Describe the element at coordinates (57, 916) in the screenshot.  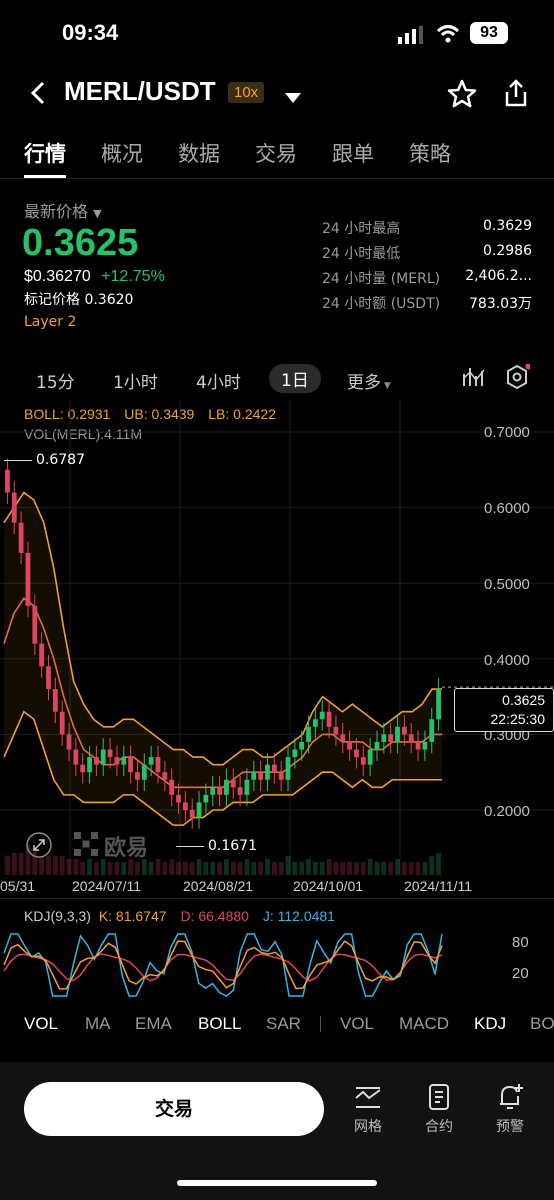
I see `kdj-label: KDJ(9,3,3)` at that location.